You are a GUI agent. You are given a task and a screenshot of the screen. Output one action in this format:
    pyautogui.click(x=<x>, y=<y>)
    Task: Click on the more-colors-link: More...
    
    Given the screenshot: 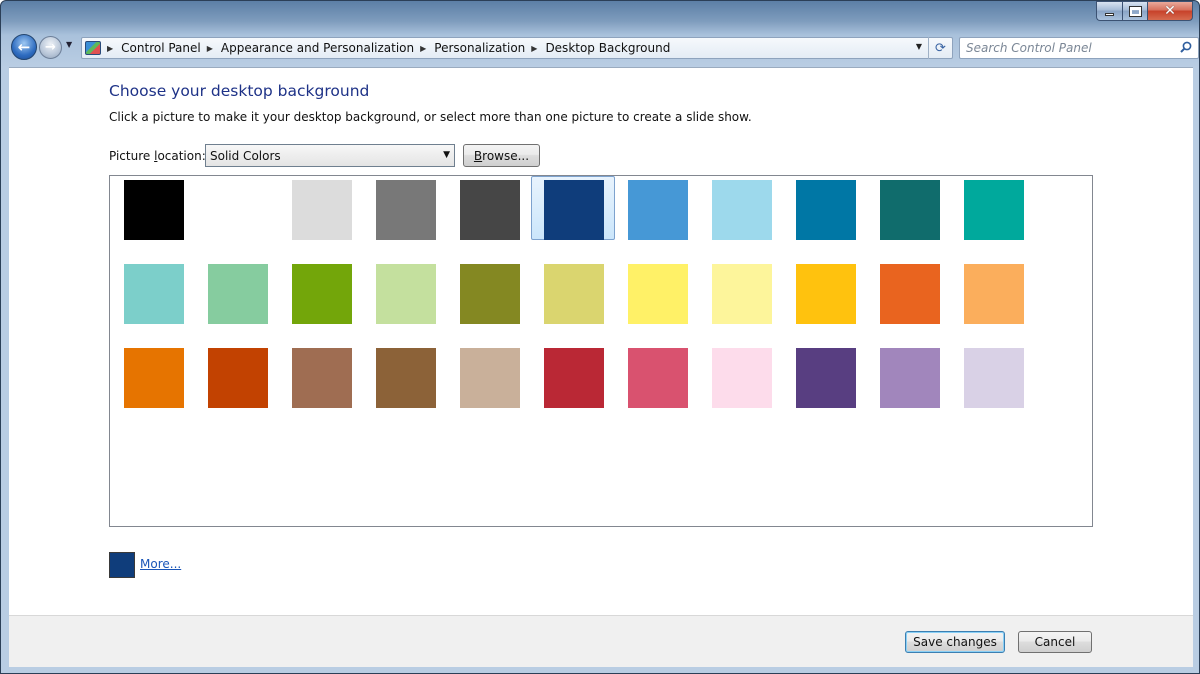 What is the action you would take?
    pyautogui.click(x=160, y=564)
    